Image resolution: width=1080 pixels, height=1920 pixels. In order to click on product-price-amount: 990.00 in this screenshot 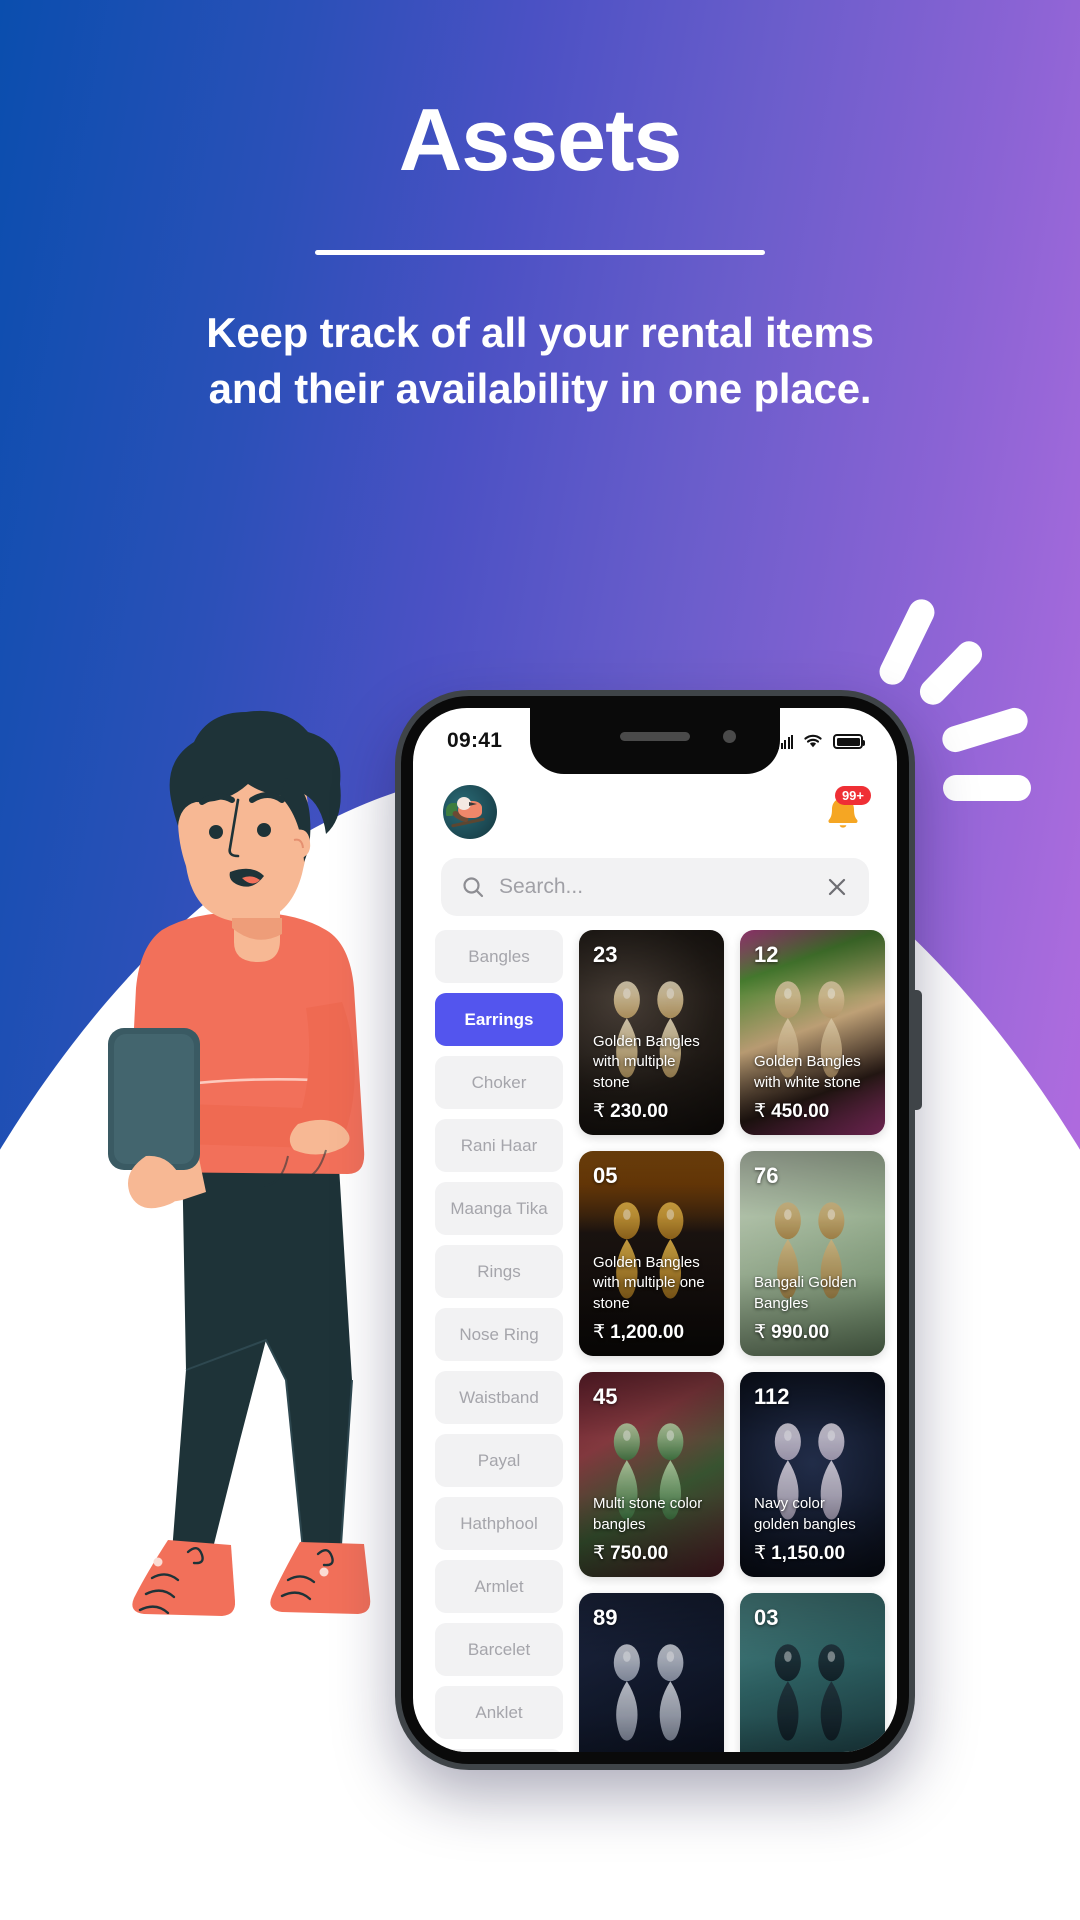, I will do `click(800, 1332)`.